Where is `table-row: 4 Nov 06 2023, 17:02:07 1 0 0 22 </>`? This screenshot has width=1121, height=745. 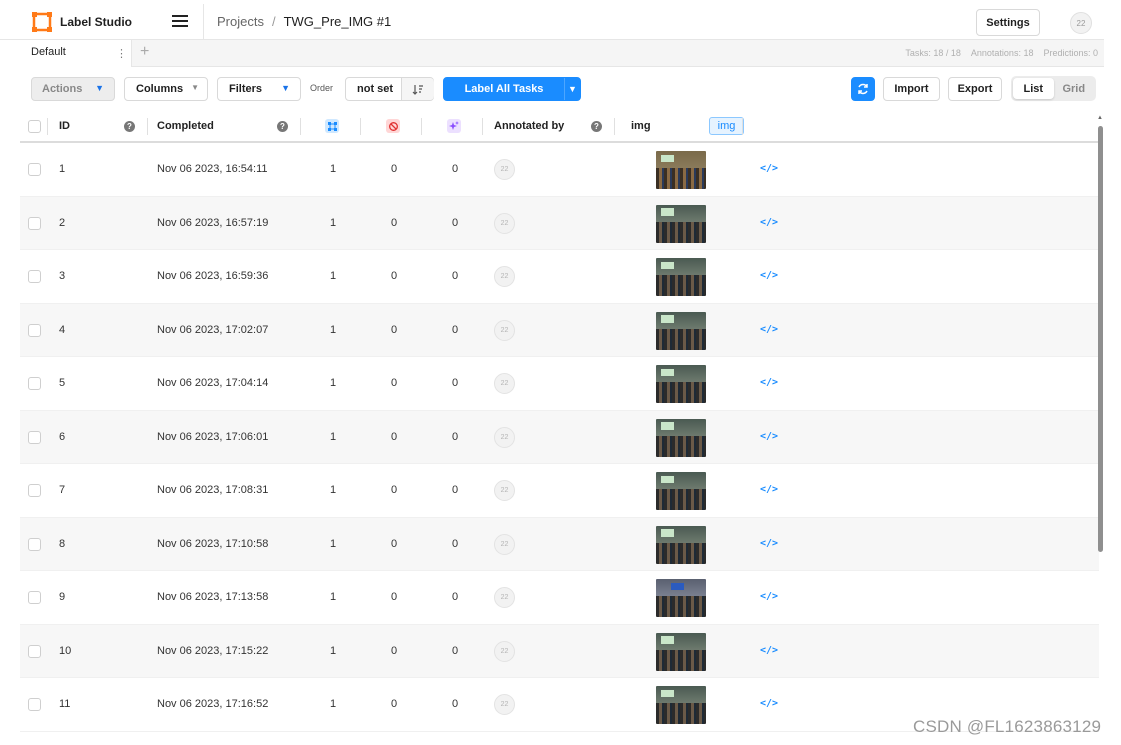
table-row: 4 Nov 06 2023, 17:02:07 1 0 0 22 </> is located at coordinates (559, 330).